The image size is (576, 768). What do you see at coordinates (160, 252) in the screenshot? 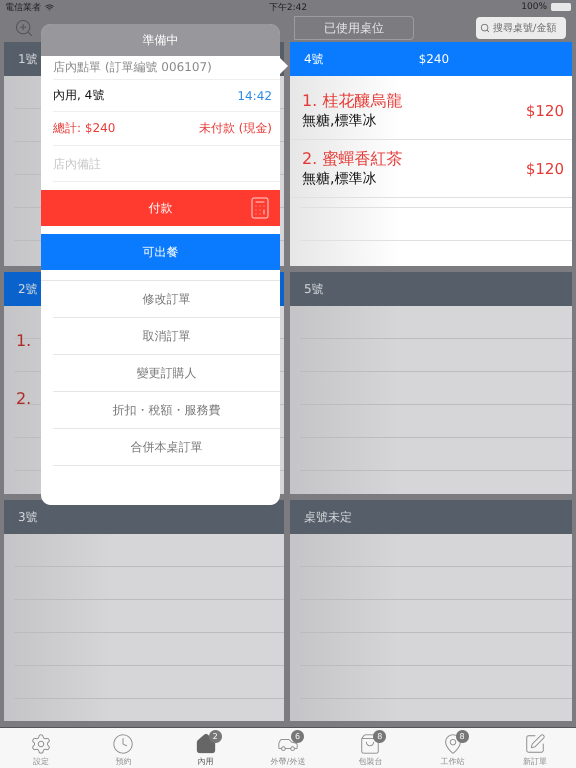
I see `ready-button: 可出餐` at bounding box center [160, 252].